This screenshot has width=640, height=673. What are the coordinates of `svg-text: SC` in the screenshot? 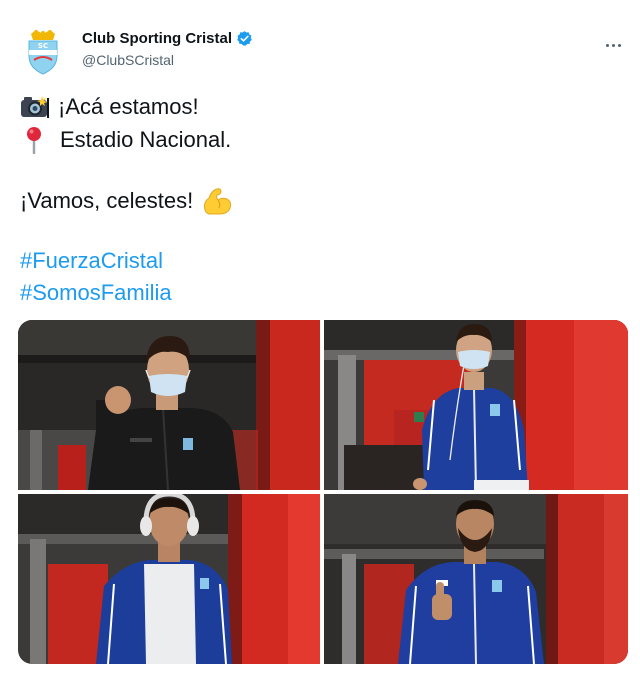 It's located at (43, 46).